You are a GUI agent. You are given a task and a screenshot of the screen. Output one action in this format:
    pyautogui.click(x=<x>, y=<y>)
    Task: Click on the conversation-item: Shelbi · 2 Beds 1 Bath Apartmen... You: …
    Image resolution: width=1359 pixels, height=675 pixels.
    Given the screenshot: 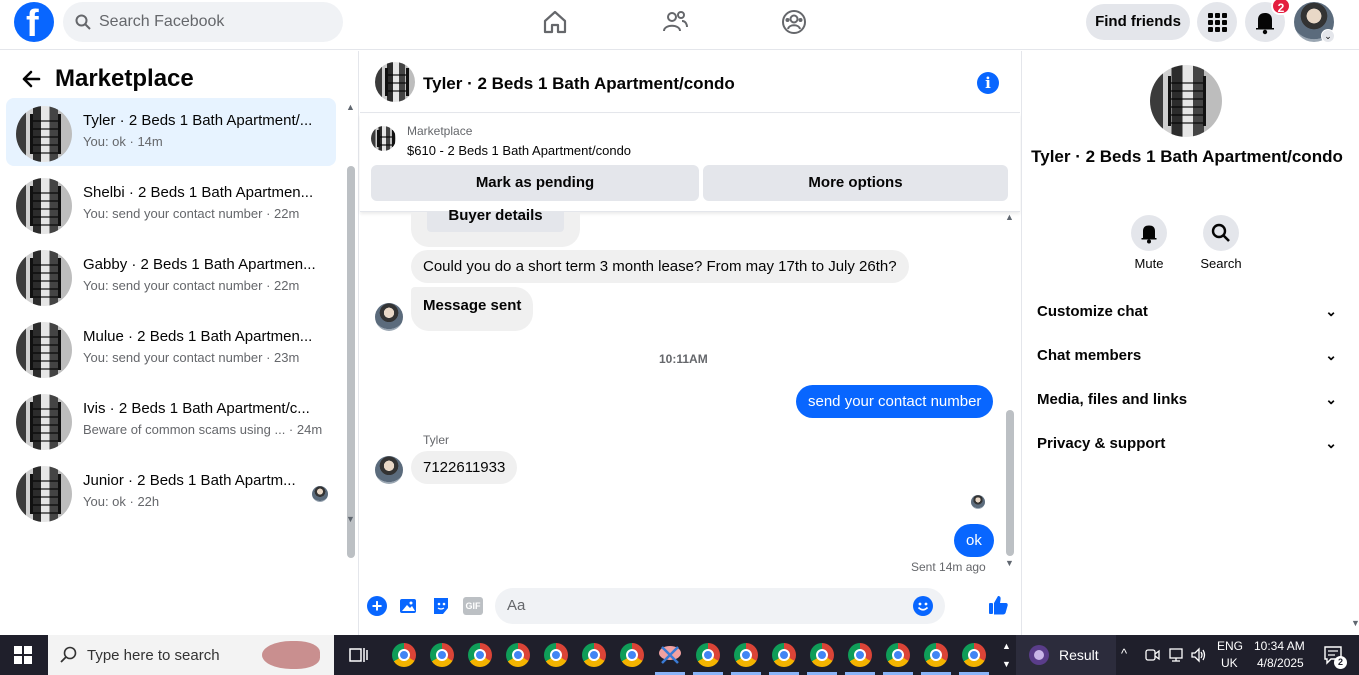 What is the action you would take?
    pyautogui.click(x=171, y=204)
    